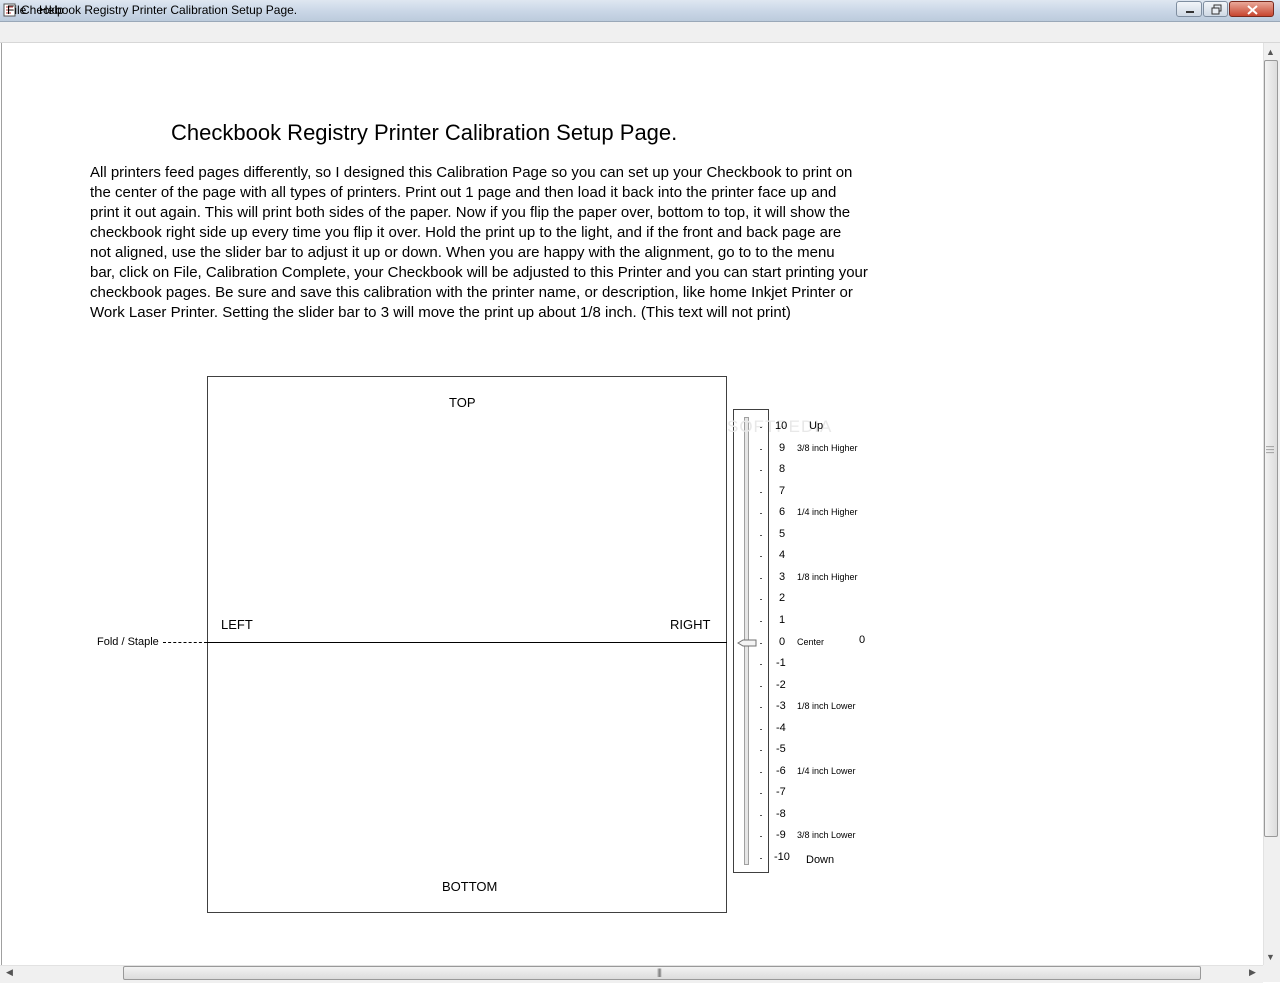 Image resolution: width=1280 pixels, height=984 pixels. Describe the element at coordinates (816, 426) in the screenshot. I see `slider-up-label: Up` at that location.